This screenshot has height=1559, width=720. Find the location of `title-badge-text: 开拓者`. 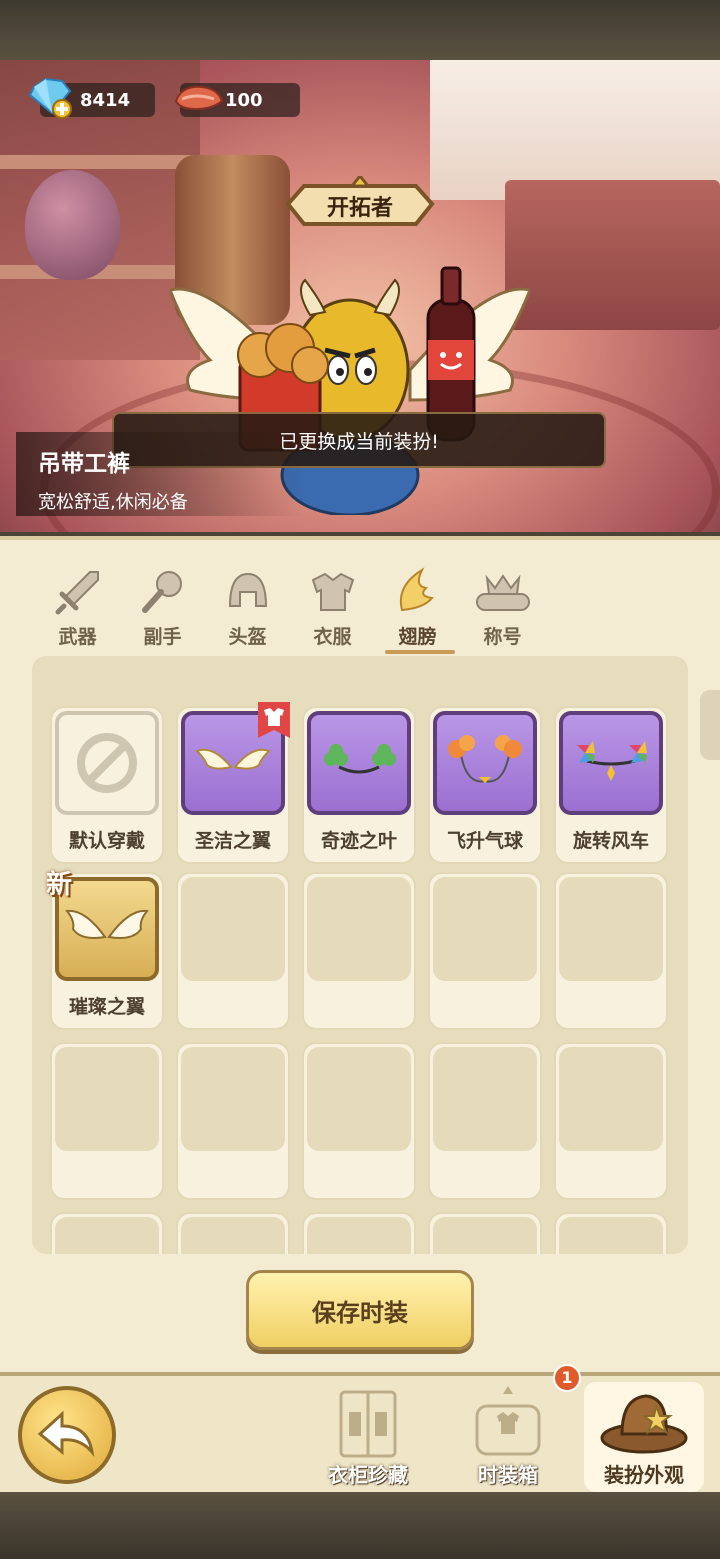

title-badge-text: 开拓者 is located at coordinates (359, 208).